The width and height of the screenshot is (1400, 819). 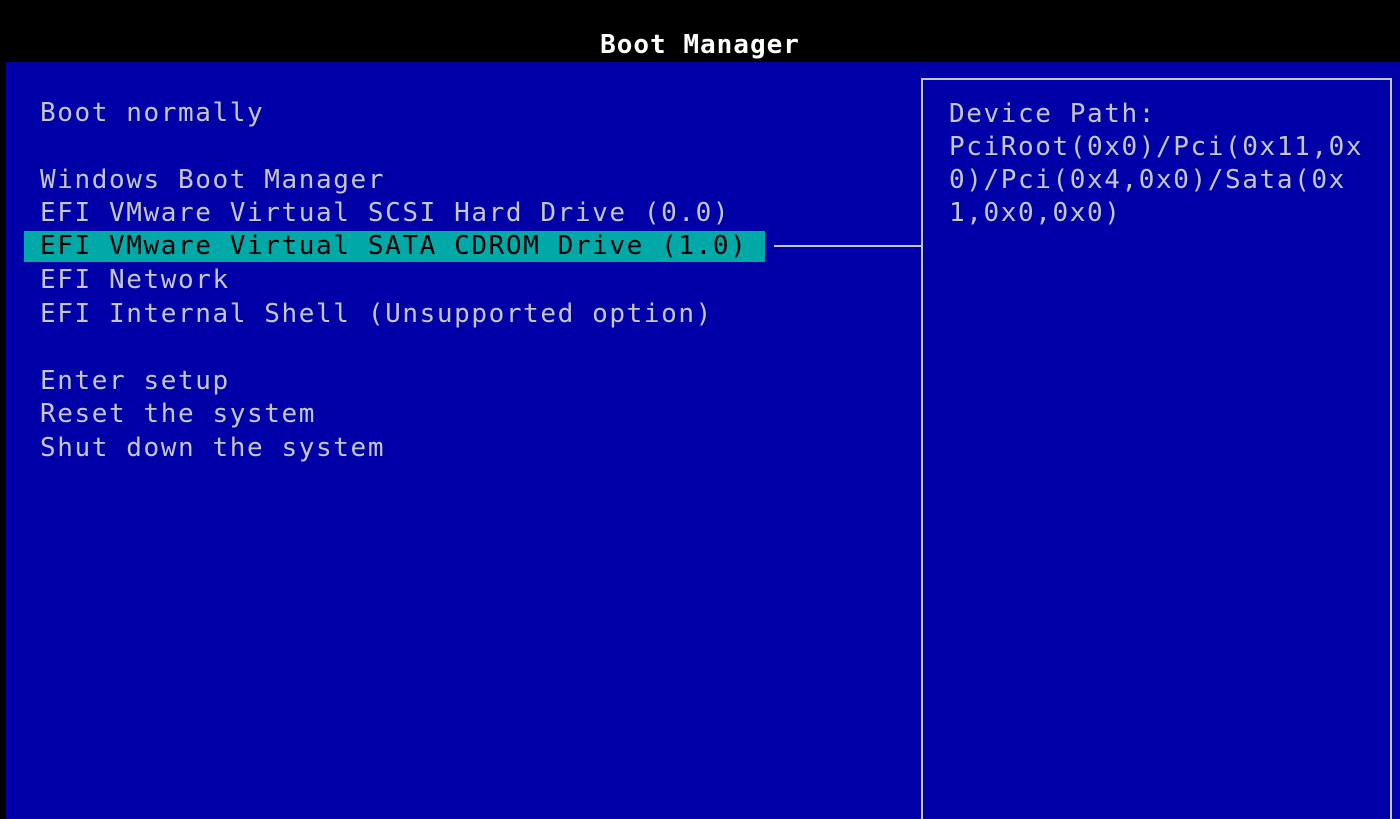 What do you see at coordinates (377, 314) in the screenshot?
I see `menu-item-efi-internal-shell: EFI Internal Shell (Unsupported option)` at bounding box center [377, 314].